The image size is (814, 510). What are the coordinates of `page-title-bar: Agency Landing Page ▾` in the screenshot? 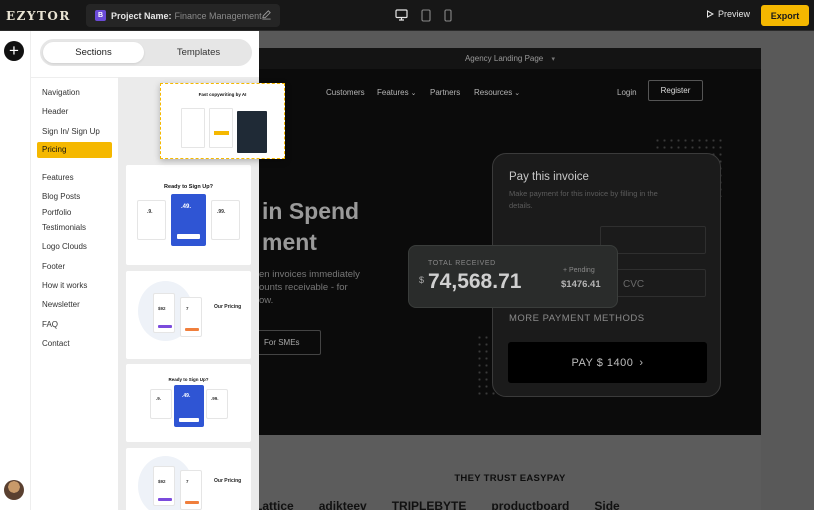 It's located at (510, 58).